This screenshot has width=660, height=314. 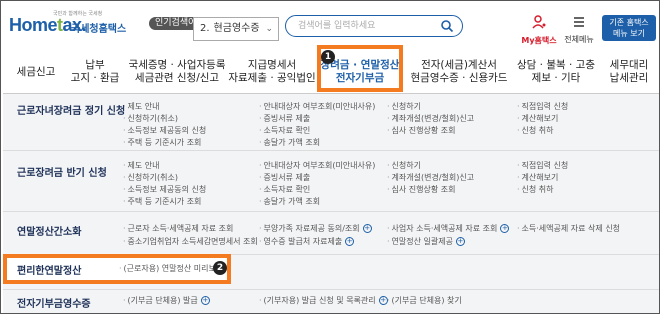 I want to click on old-hometax-line2: 메뉴 보기, so click(x=629, y=33).